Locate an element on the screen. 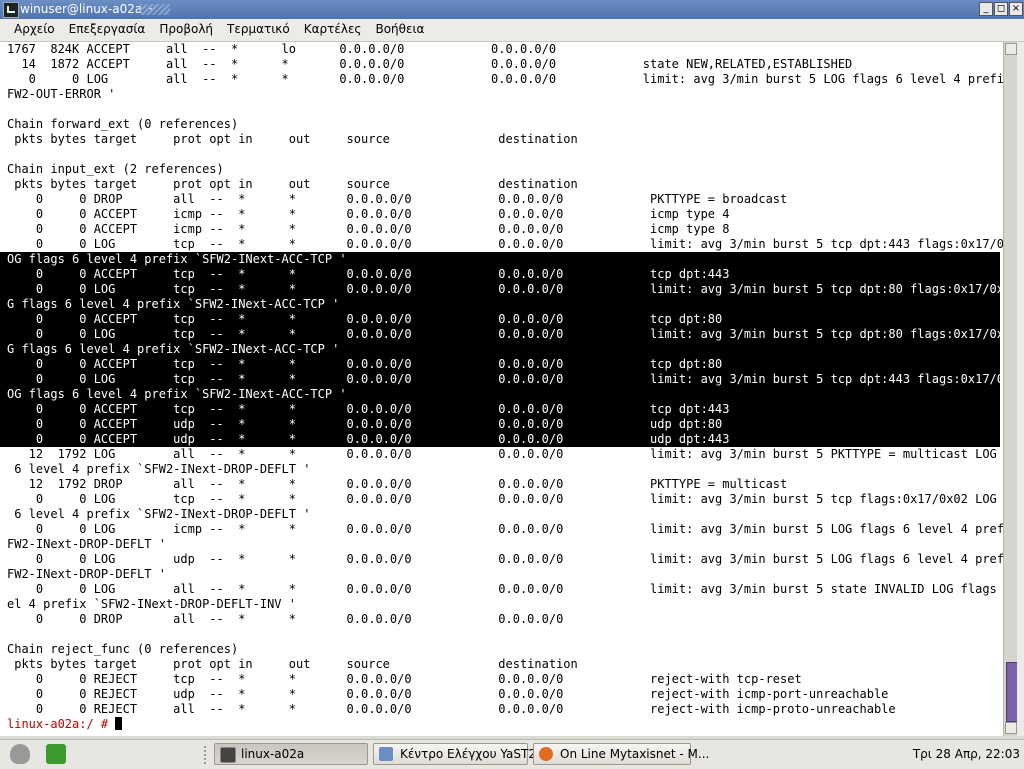  firefox-icon is located at coordinates (546, 754).